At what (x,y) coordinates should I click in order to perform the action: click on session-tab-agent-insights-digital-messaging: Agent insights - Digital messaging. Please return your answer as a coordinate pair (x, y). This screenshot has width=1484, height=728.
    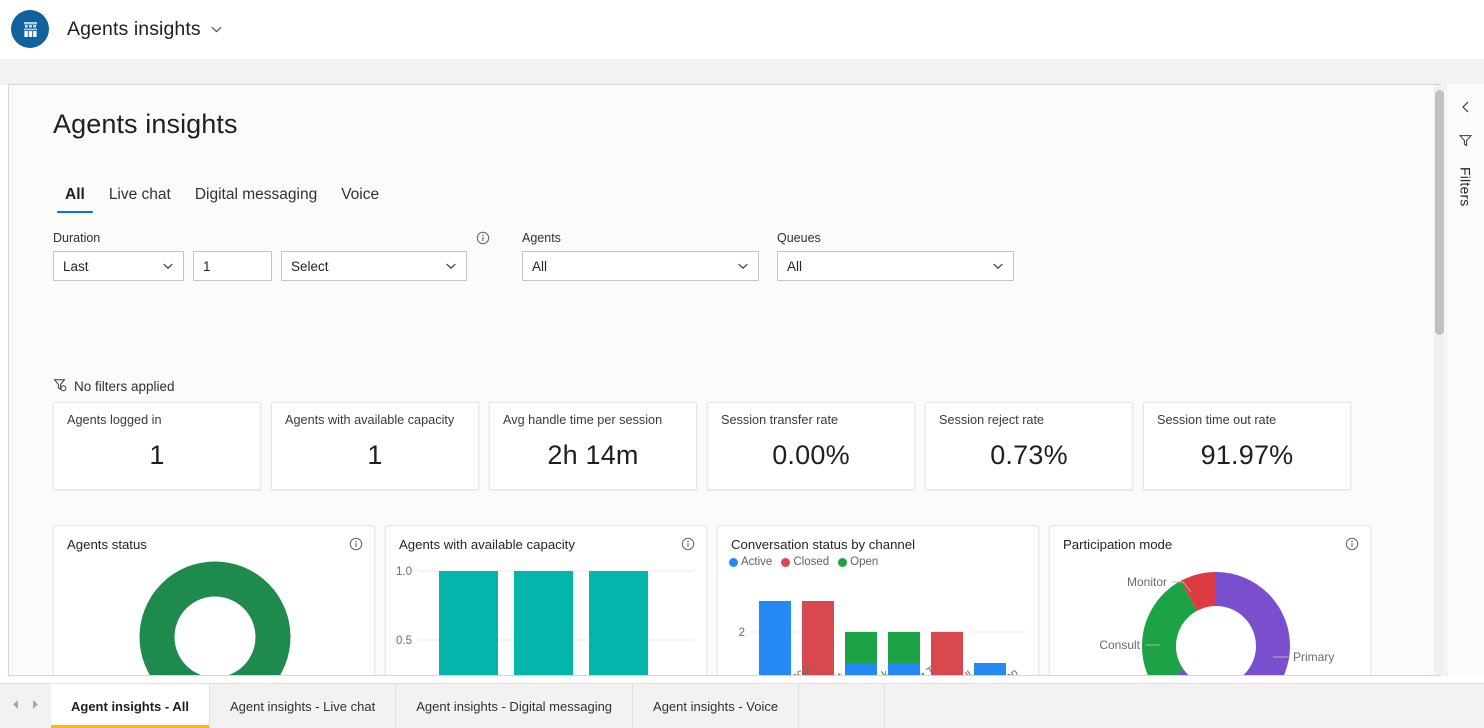
    Looking at the image, I should click on (515, 706).